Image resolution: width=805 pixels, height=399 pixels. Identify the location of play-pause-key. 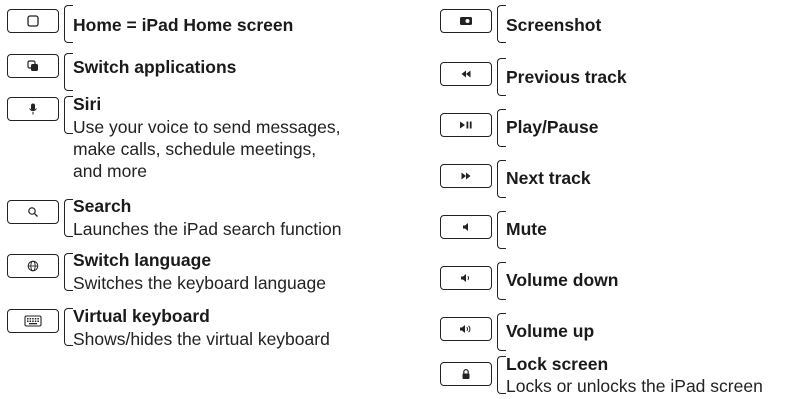
(466, 125).